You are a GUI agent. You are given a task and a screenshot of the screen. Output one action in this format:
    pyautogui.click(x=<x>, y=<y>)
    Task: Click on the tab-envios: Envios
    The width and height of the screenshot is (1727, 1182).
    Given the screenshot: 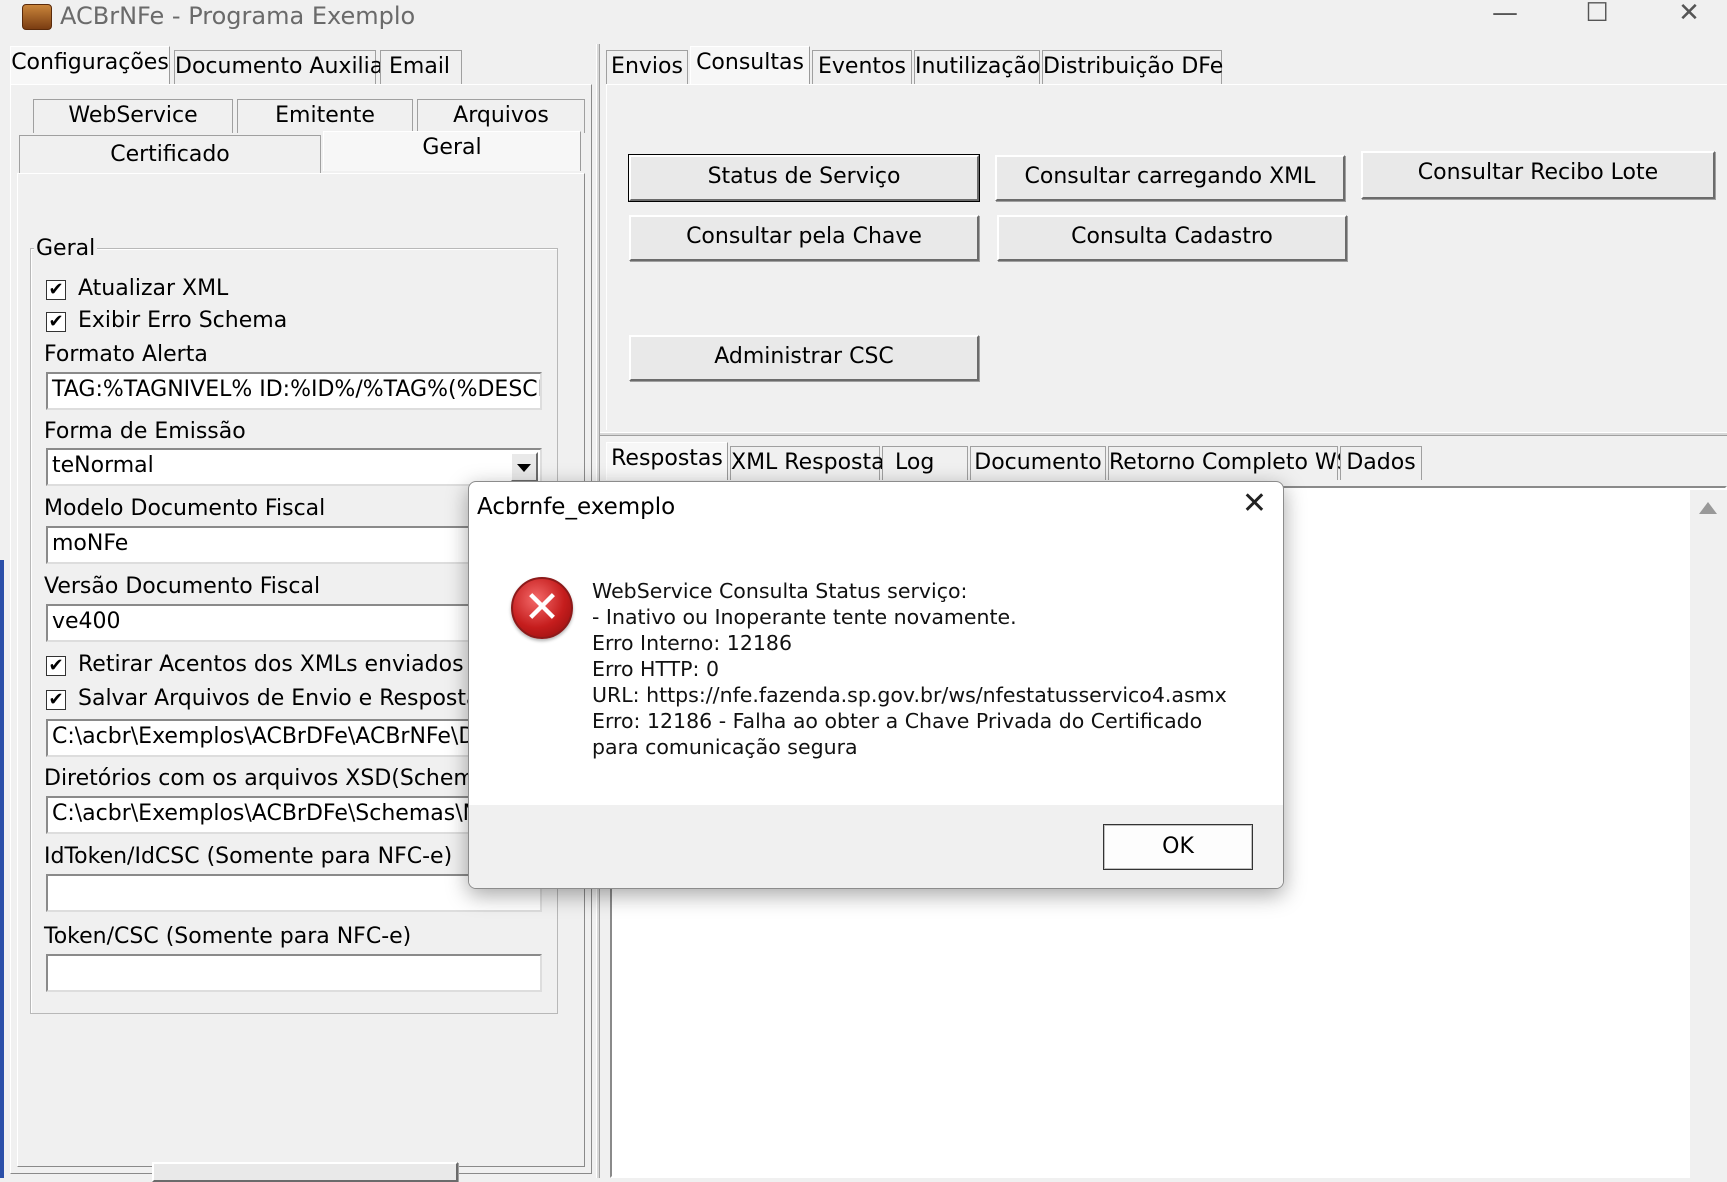 What is the action you would take?
    pyautogui.click(x=647, y=67)
    